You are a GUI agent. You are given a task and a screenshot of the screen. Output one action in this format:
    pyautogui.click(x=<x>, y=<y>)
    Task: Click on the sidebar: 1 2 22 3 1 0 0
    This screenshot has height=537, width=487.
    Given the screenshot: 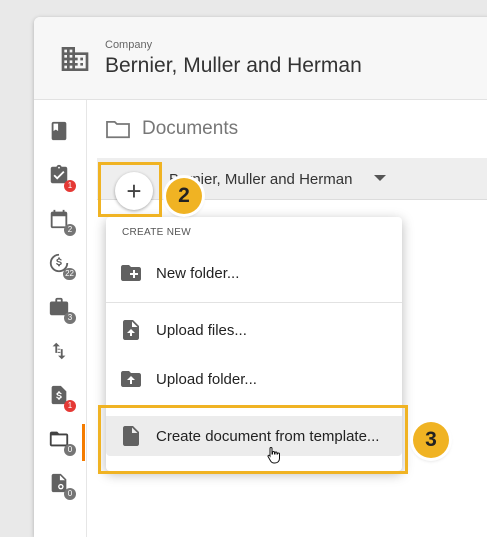 What is the action you would take?
    pyautogui.click(x=60, y=318)
    